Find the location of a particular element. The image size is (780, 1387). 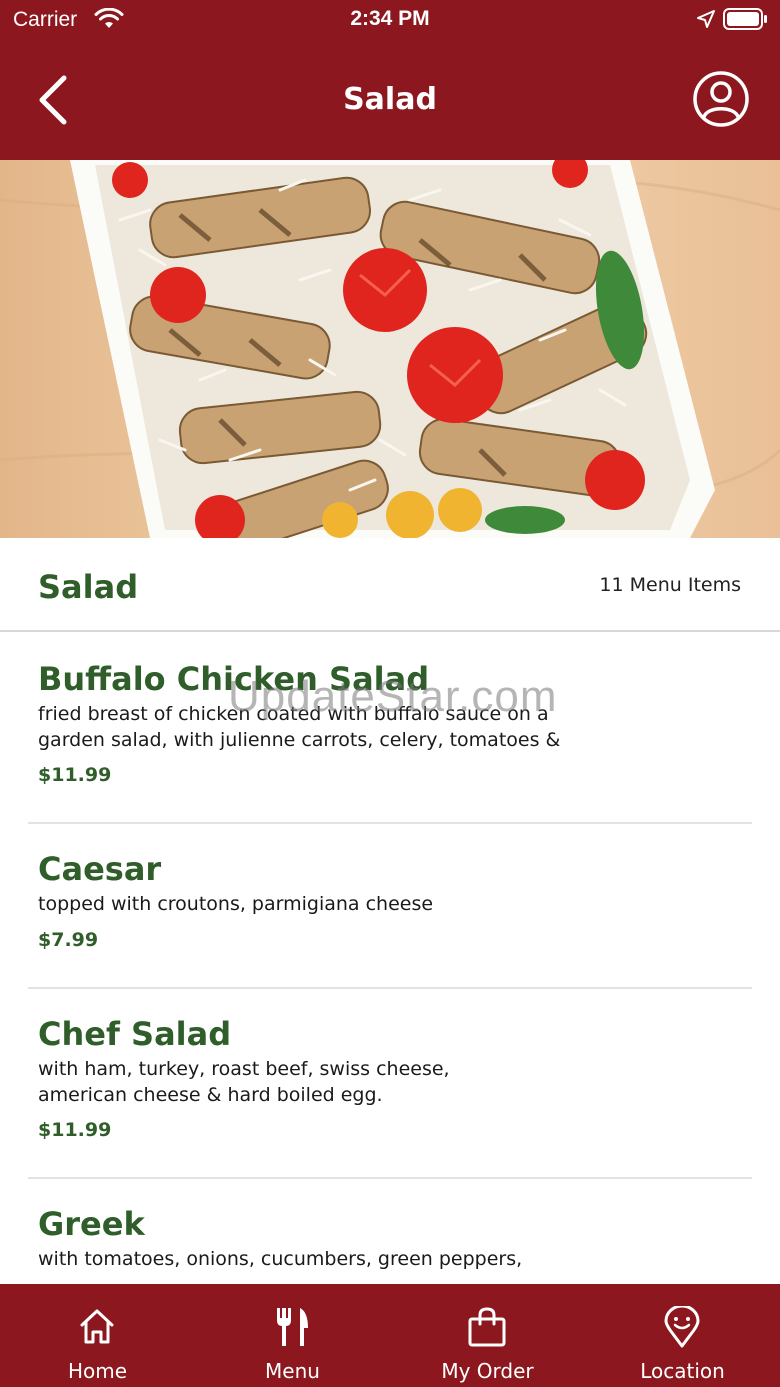

top-bar: Carrier 2:34 PM Salad is located at coordinates (390, 80).